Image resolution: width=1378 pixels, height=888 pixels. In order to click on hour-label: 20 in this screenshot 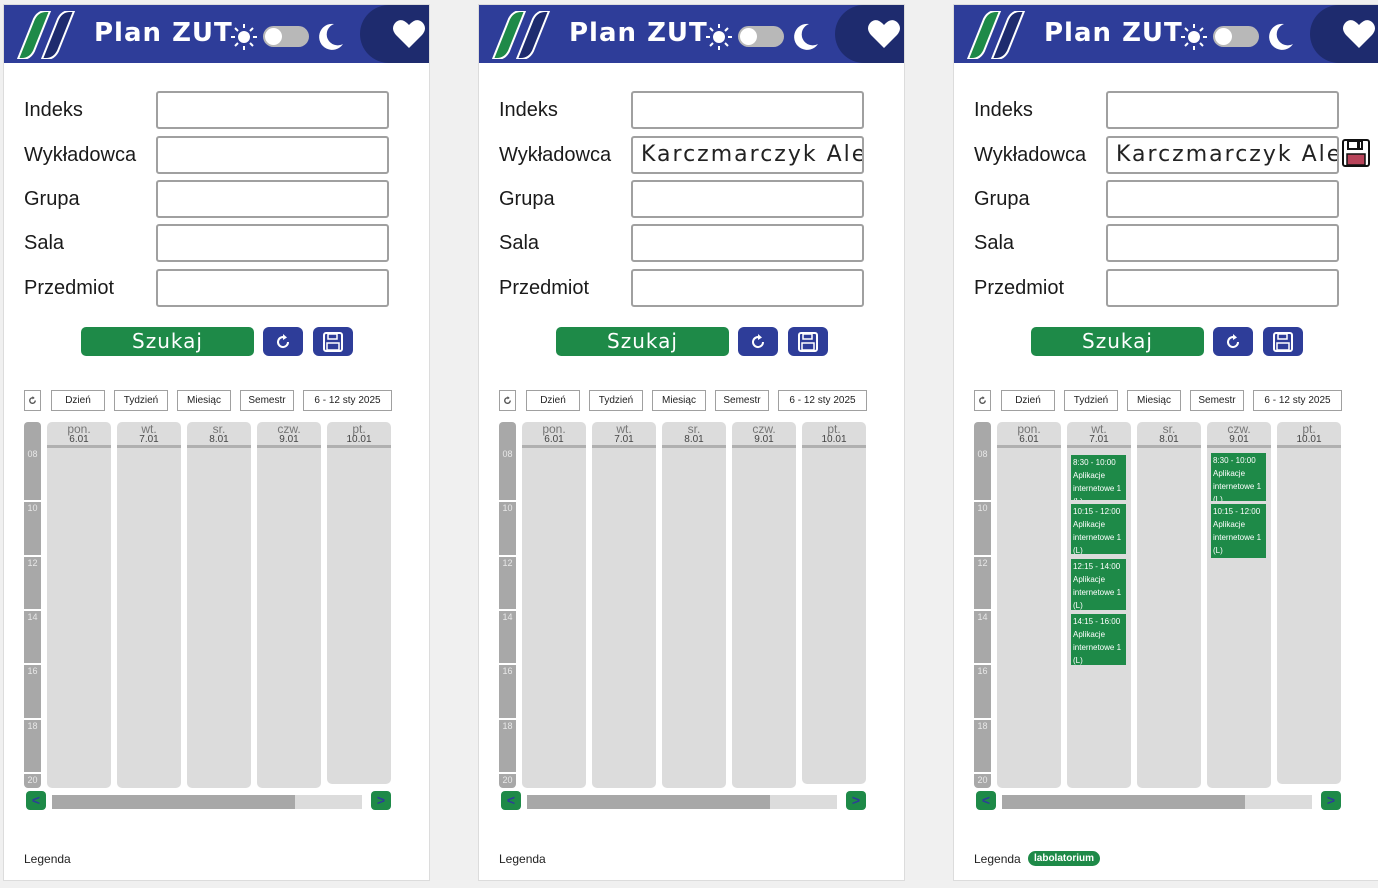, I will do `click(982, 779)`.